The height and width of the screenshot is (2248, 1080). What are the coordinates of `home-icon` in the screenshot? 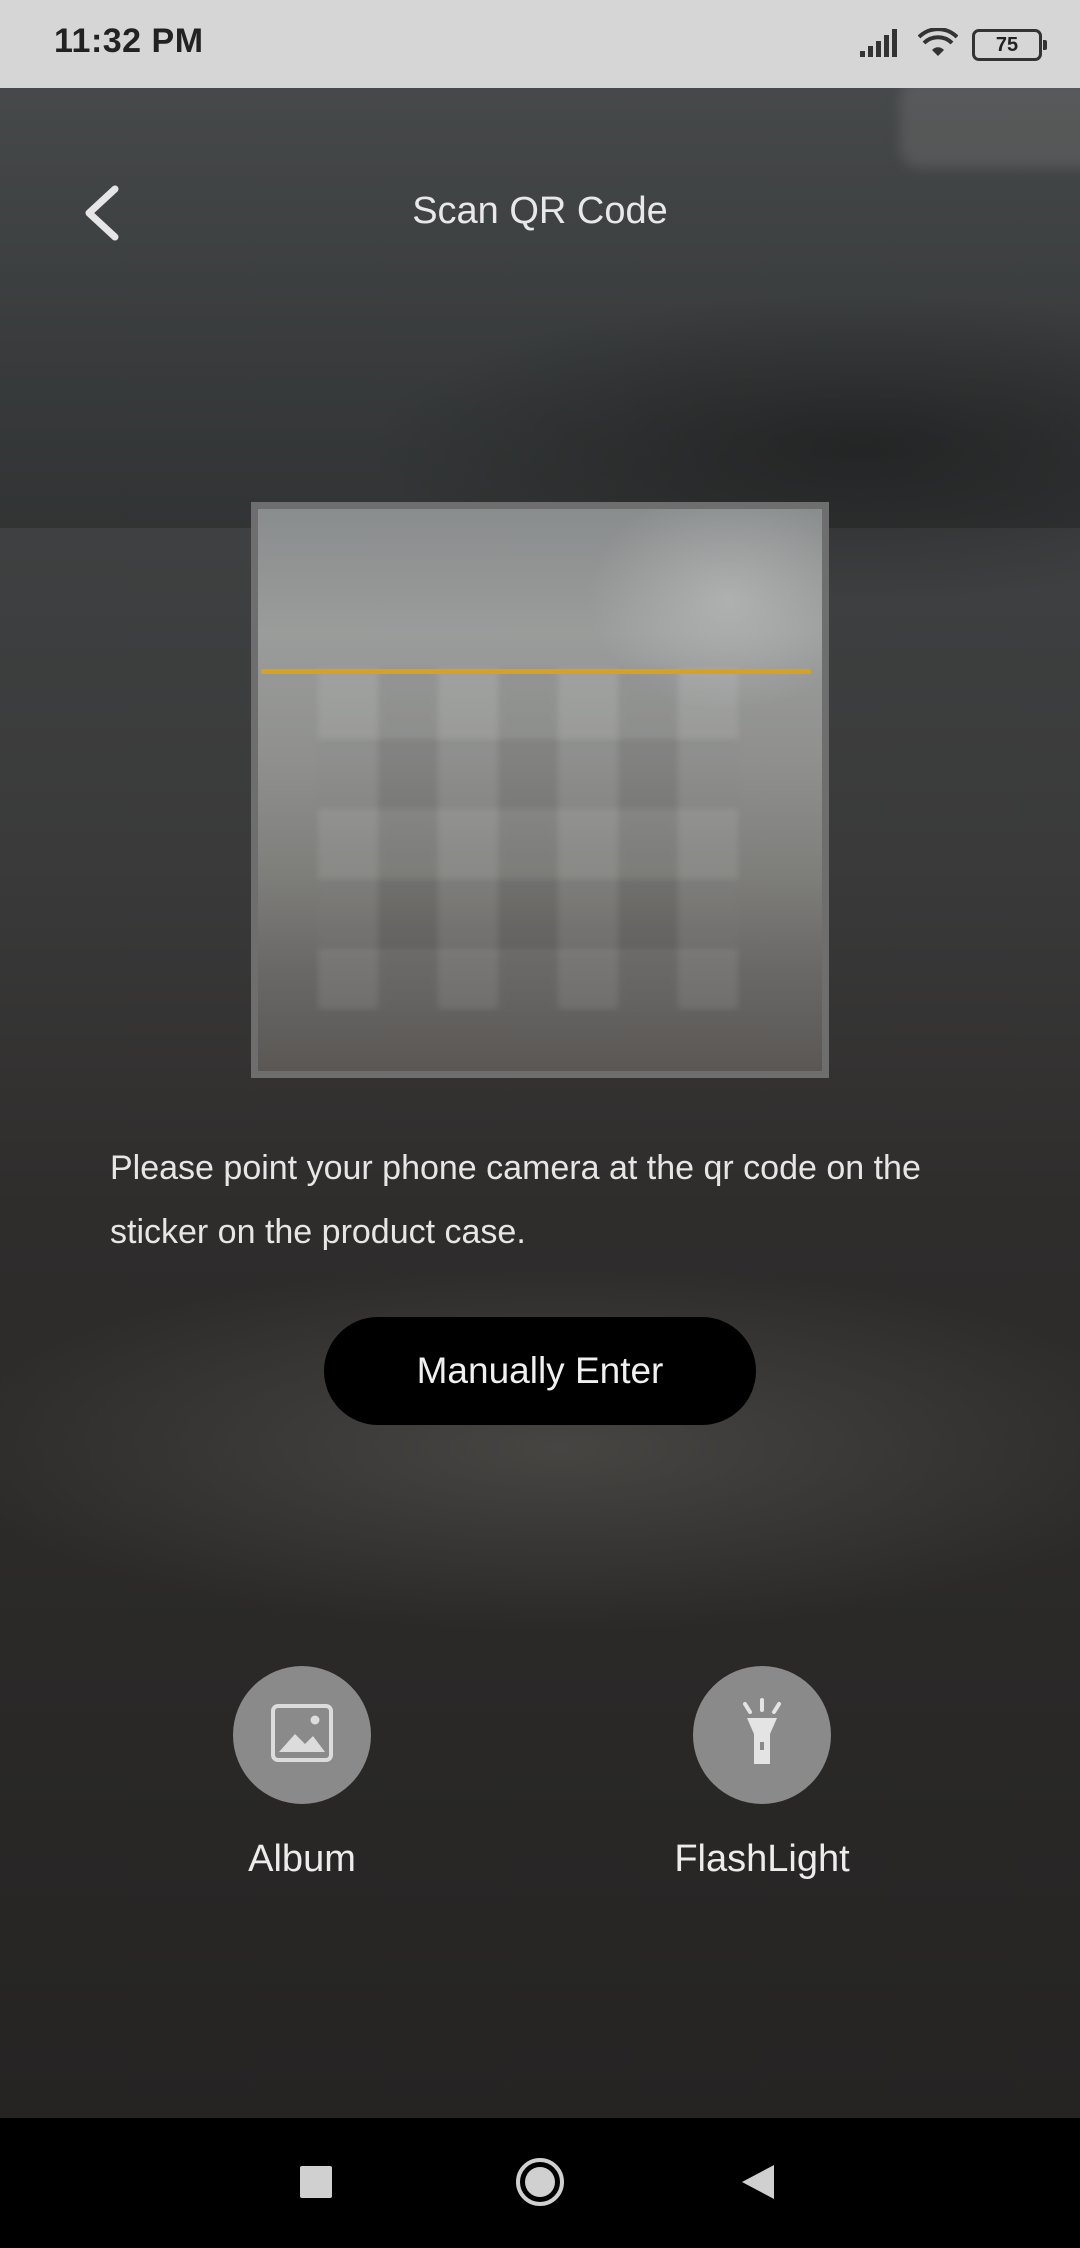 It's located at (540, 2184).